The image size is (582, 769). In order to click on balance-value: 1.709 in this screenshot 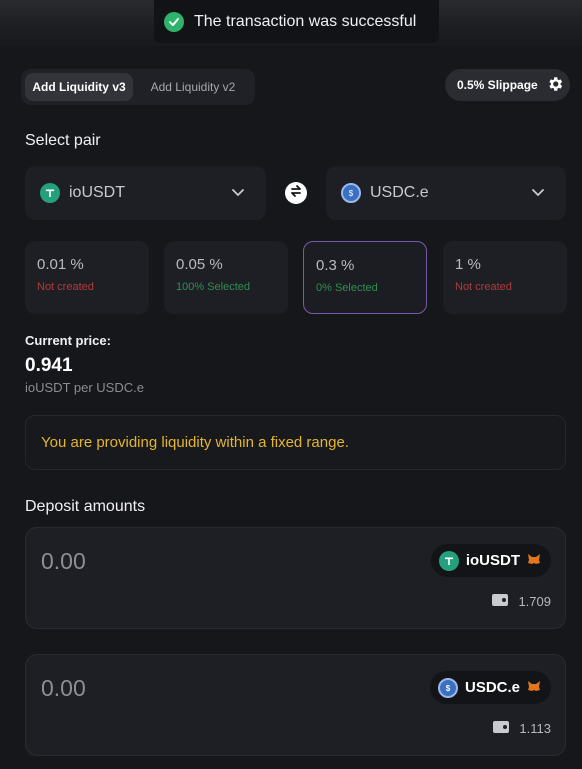, I will do `click(534, 601)`.